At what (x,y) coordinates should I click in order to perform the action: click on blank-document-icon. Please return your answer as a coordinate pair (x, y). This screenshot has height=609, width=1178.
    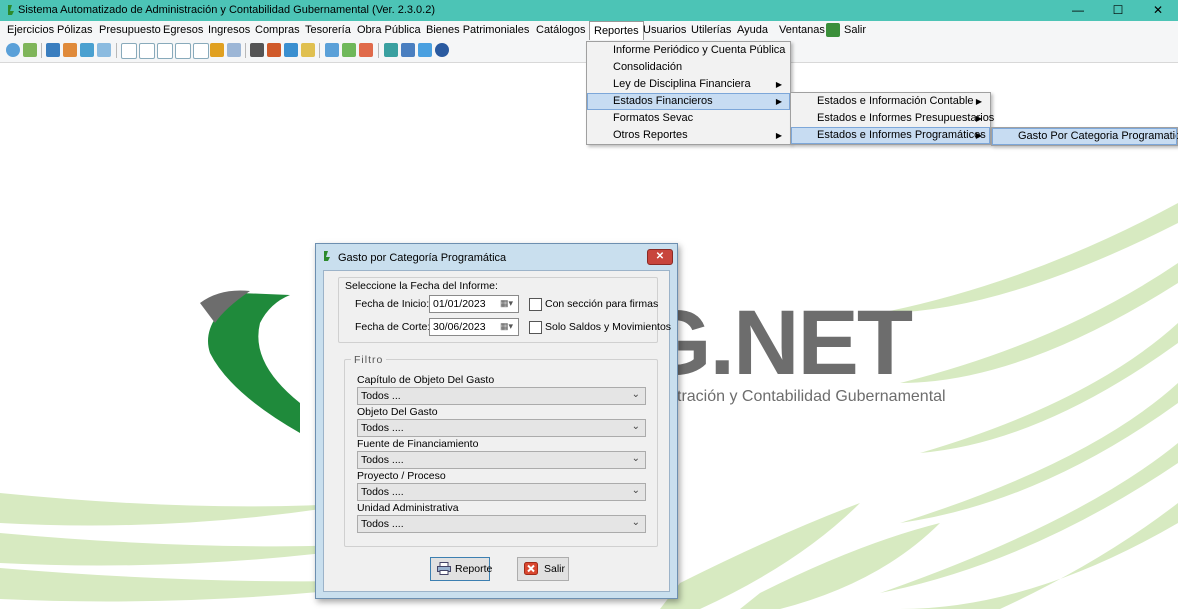
    Looking at the image, I should click on (201, 51).